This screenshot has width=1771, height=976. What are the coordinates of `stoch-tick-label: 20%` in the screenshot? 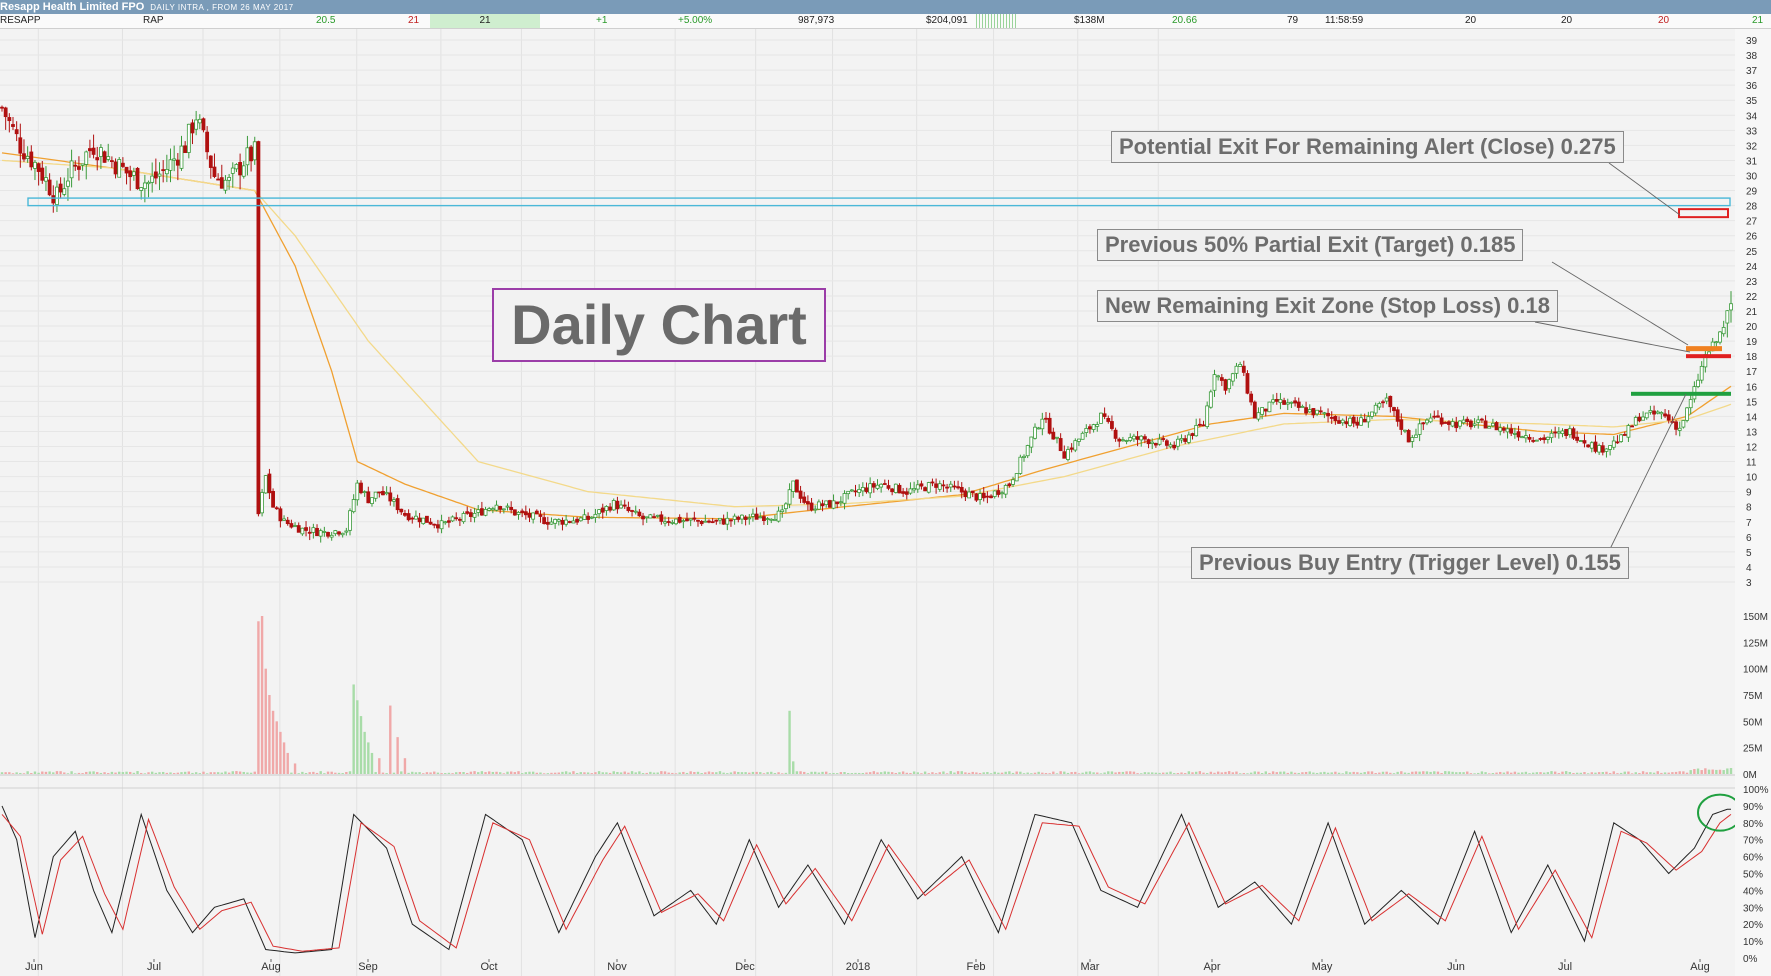 It's located at (1753, 925).